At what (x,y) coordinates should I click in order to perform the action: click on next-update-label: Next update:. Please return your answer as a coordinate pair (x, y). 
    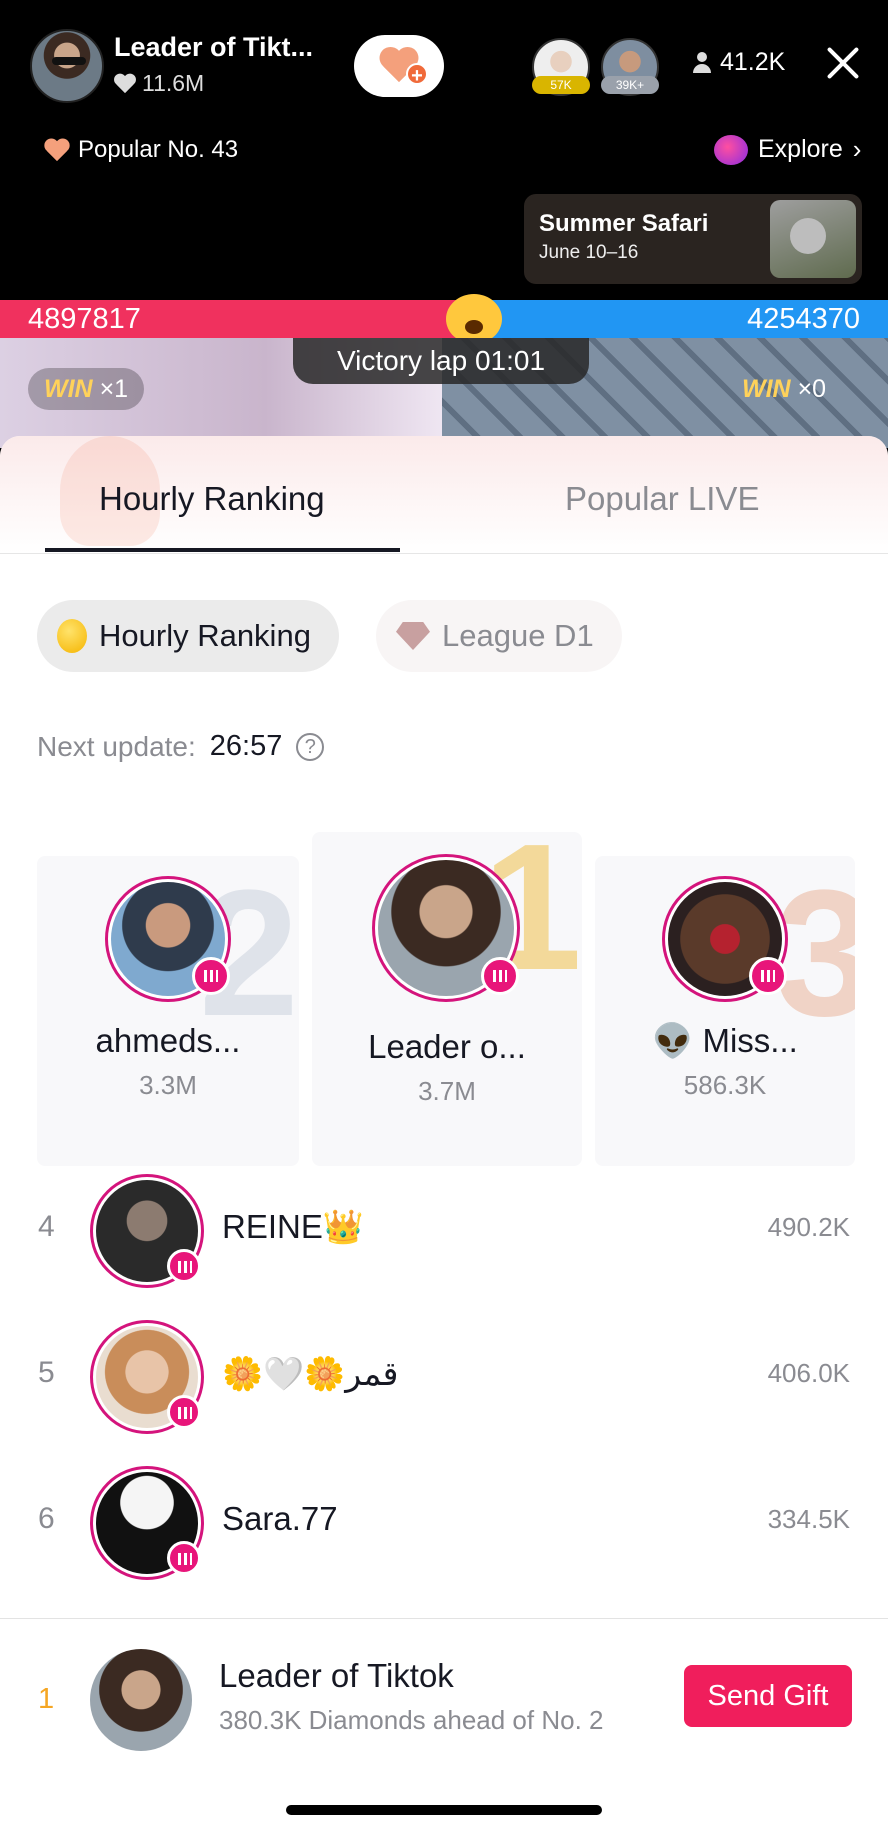
    Looking at the image, I should click on (116, 746).